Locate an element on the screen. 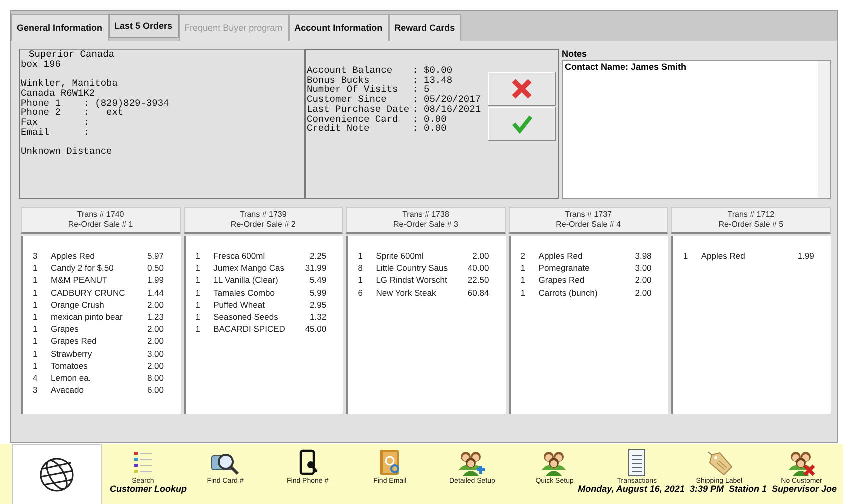 This screenshot has height=504, width=843. item-name: Orange Crush is located at coordinates (78, 305).